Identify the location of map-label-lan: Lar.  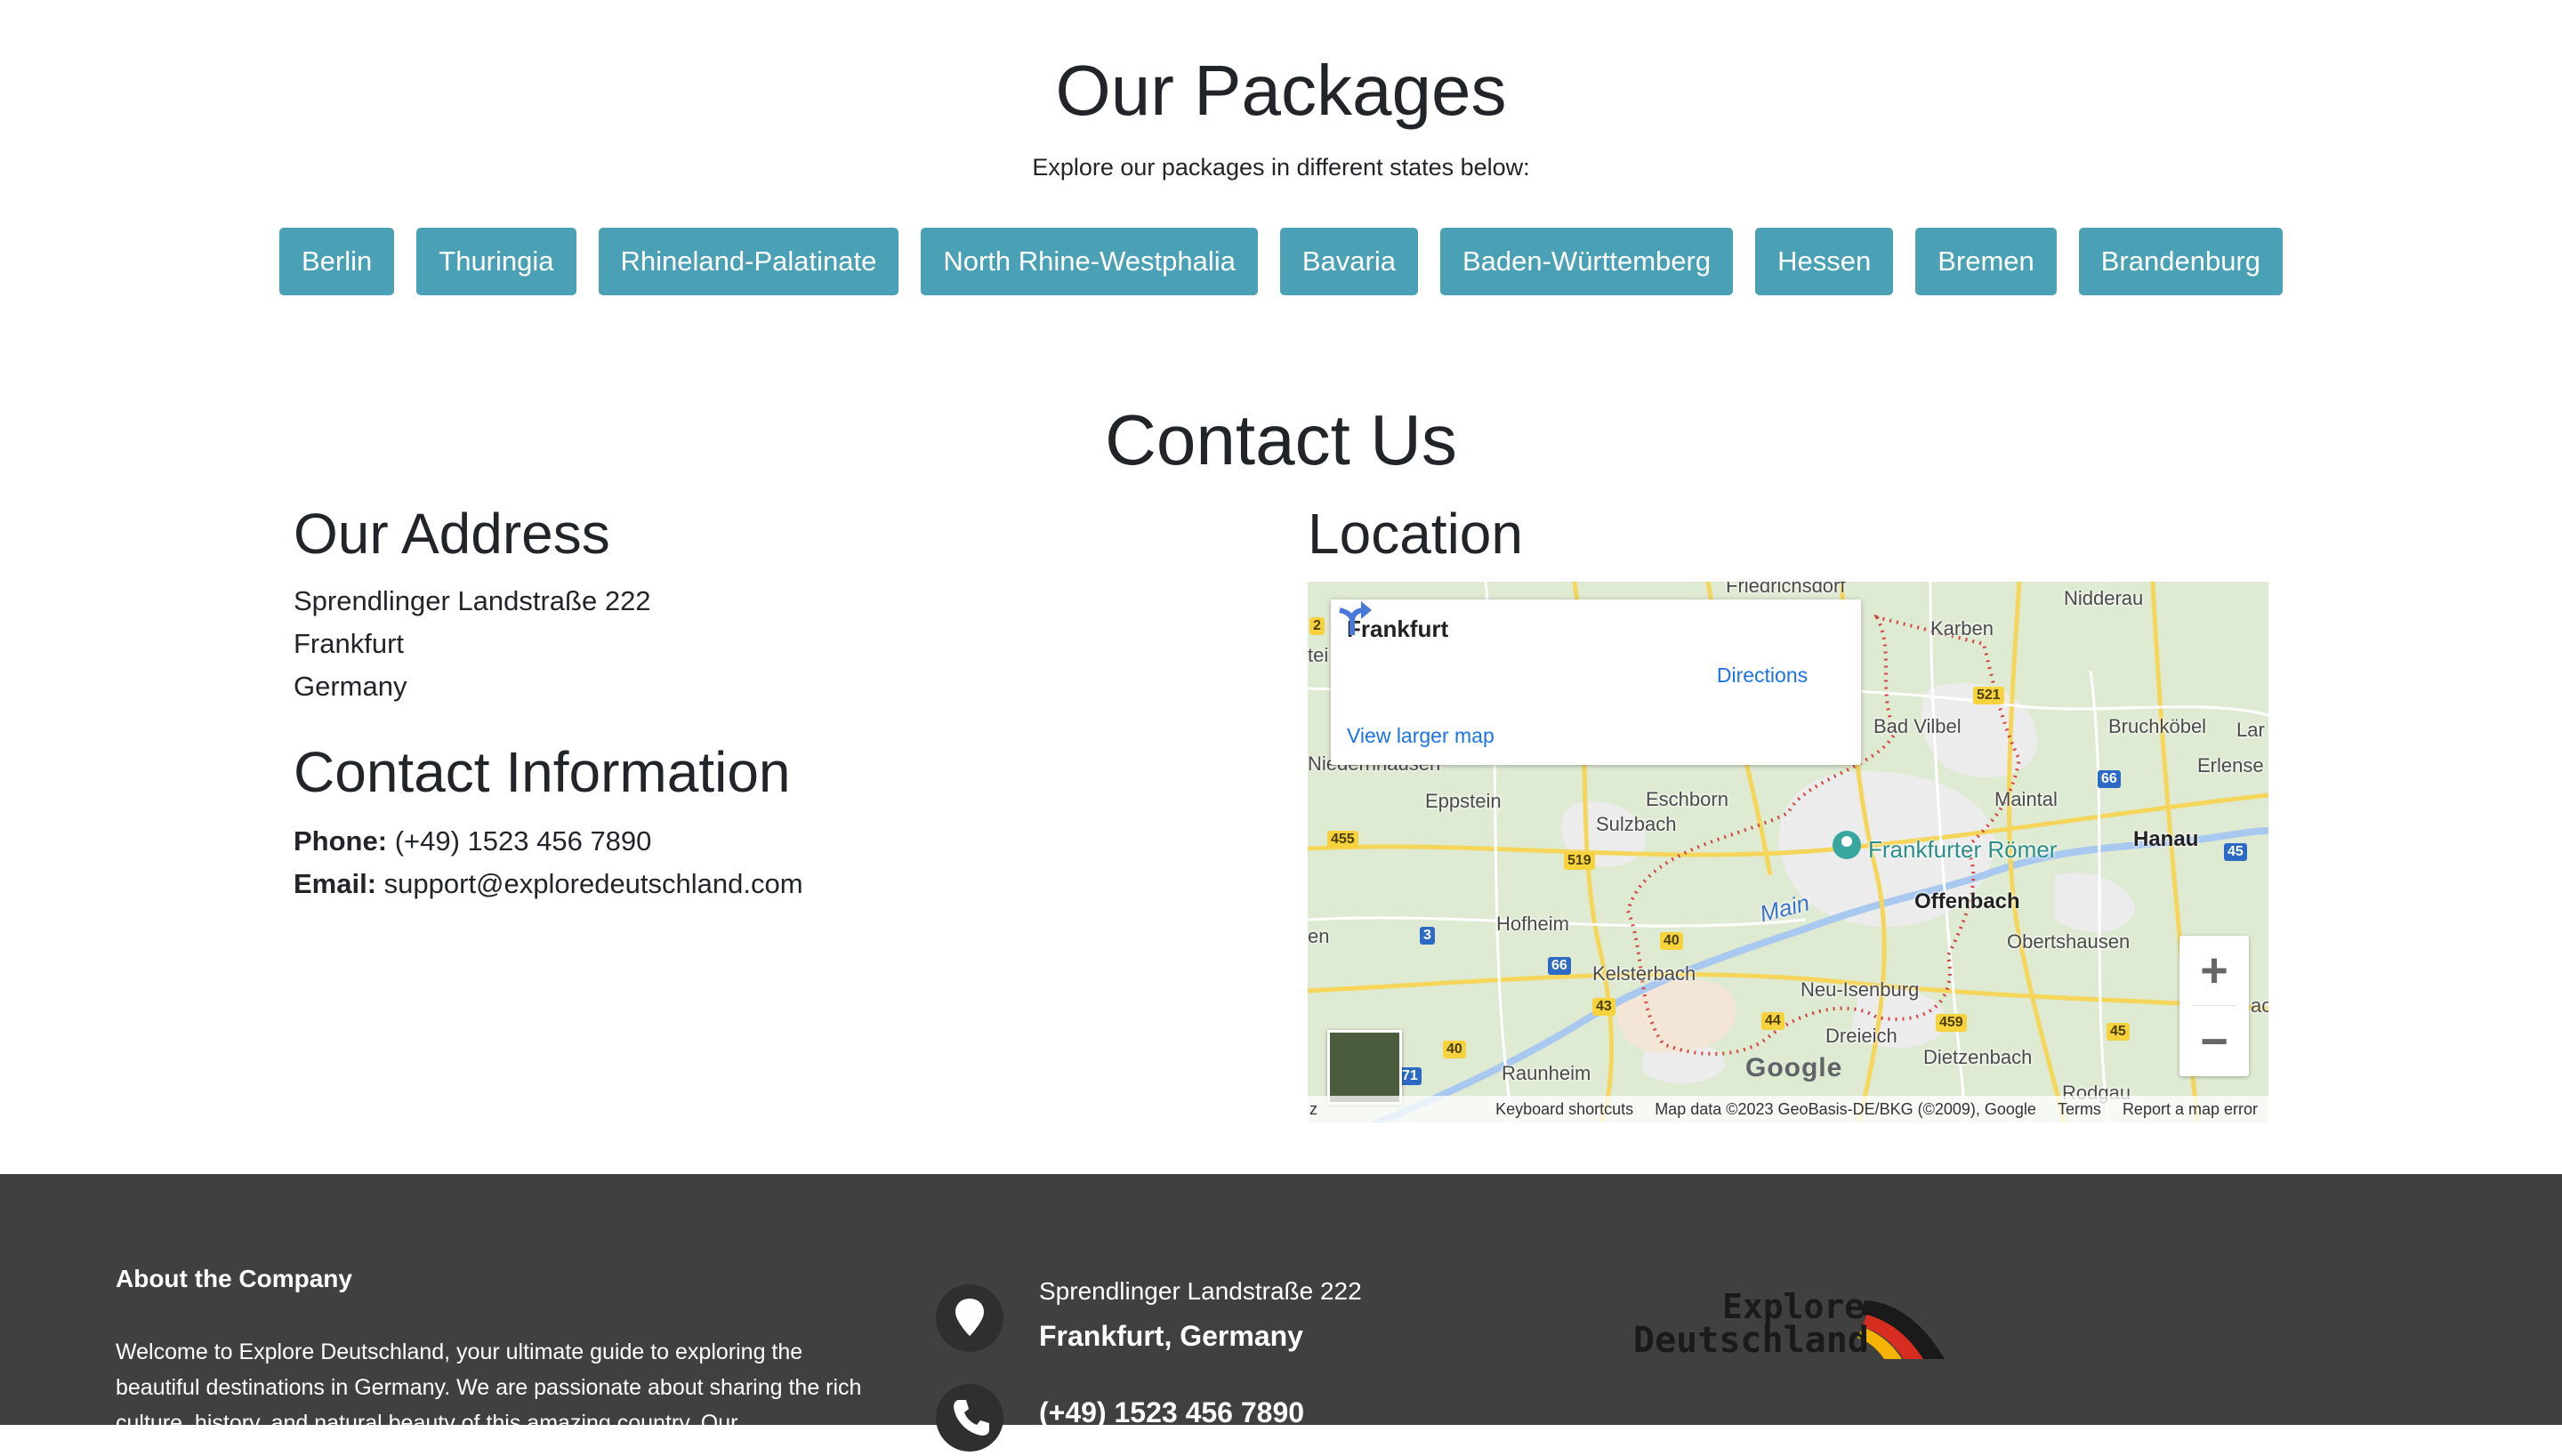
(2250, 730).